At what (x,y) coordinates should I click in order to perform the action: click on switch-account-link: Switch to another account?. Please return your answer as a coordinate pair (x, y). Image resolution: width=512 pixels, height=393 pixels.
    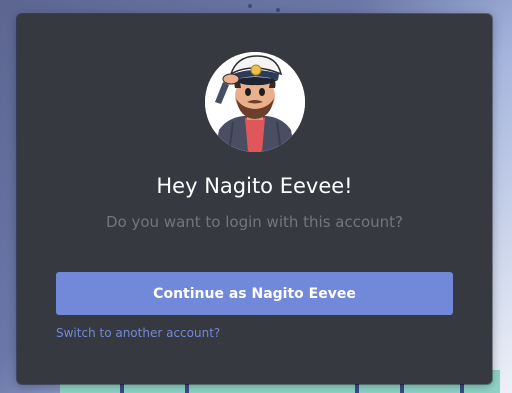
    Looking at the image, I should click on (138, 333).